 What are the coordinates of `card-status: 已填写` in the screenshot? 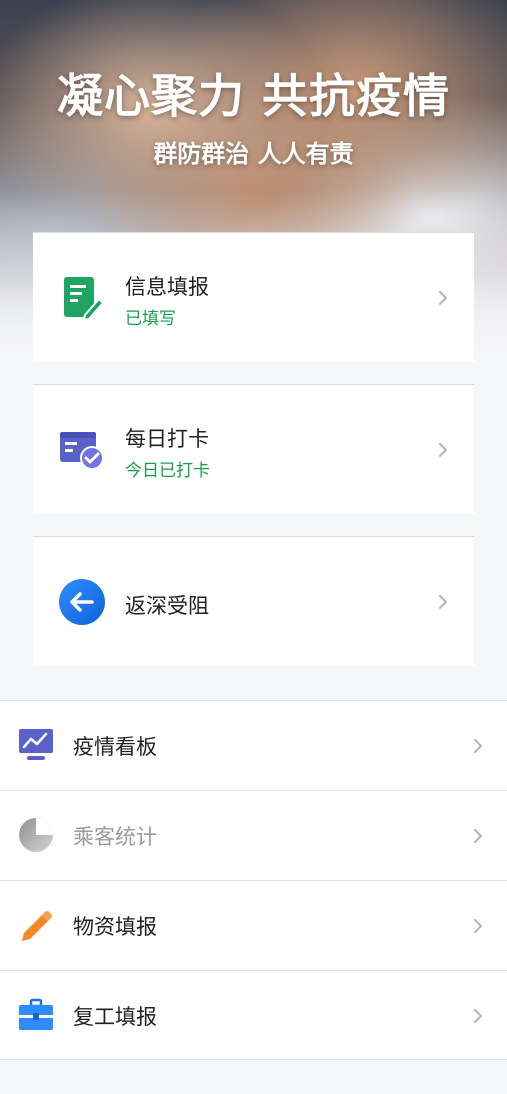 It's located at (150, 319).